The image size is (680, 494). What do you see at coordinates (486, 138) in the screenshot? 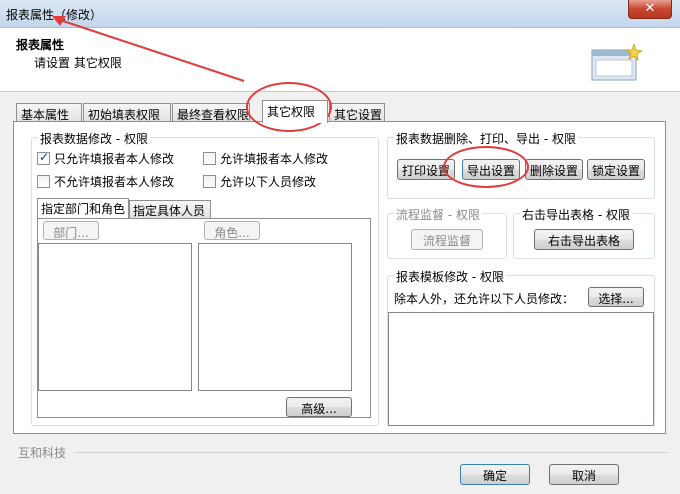
I see `delete-print-export-legend: 报表数据删除、打印、导出 - 权限` at bounding box center [486, 138].